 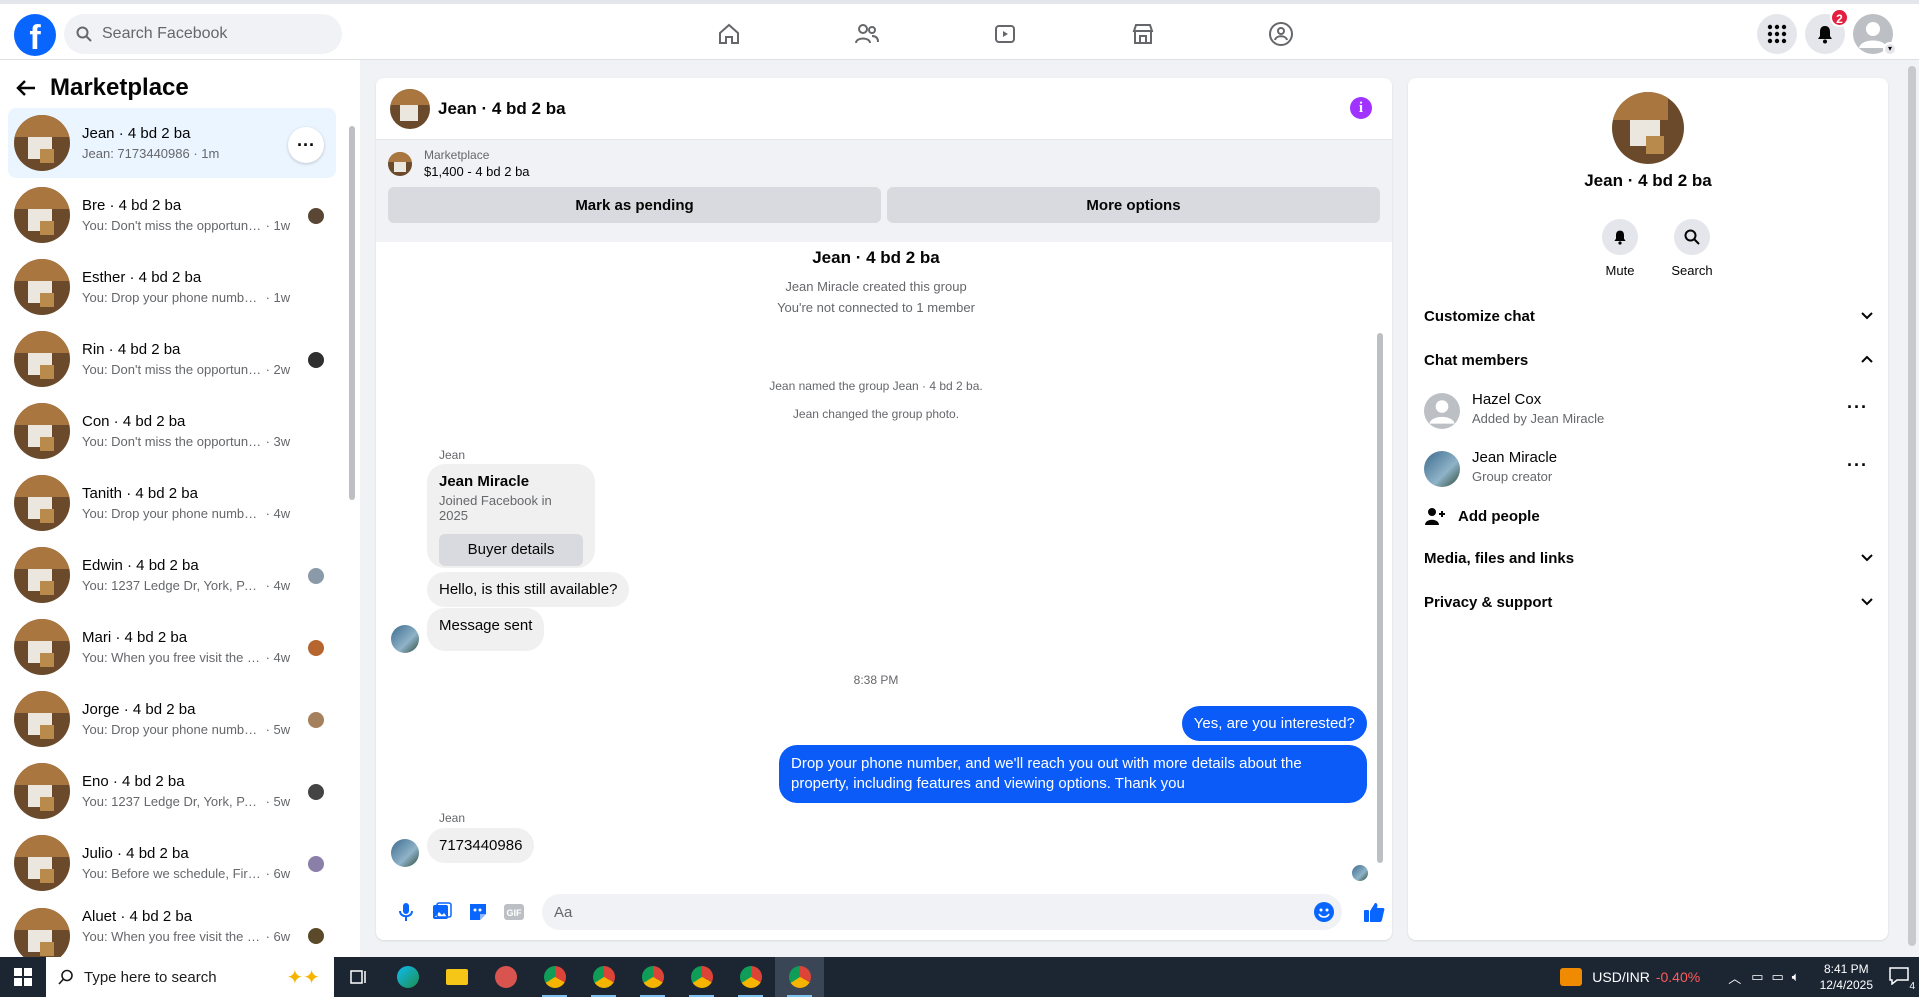 What do you see at coordinates (1649, 467) in the screenshot?
I see `chat-member: Jean Miracle Group creator ···` at bounding box center [1649, 467].